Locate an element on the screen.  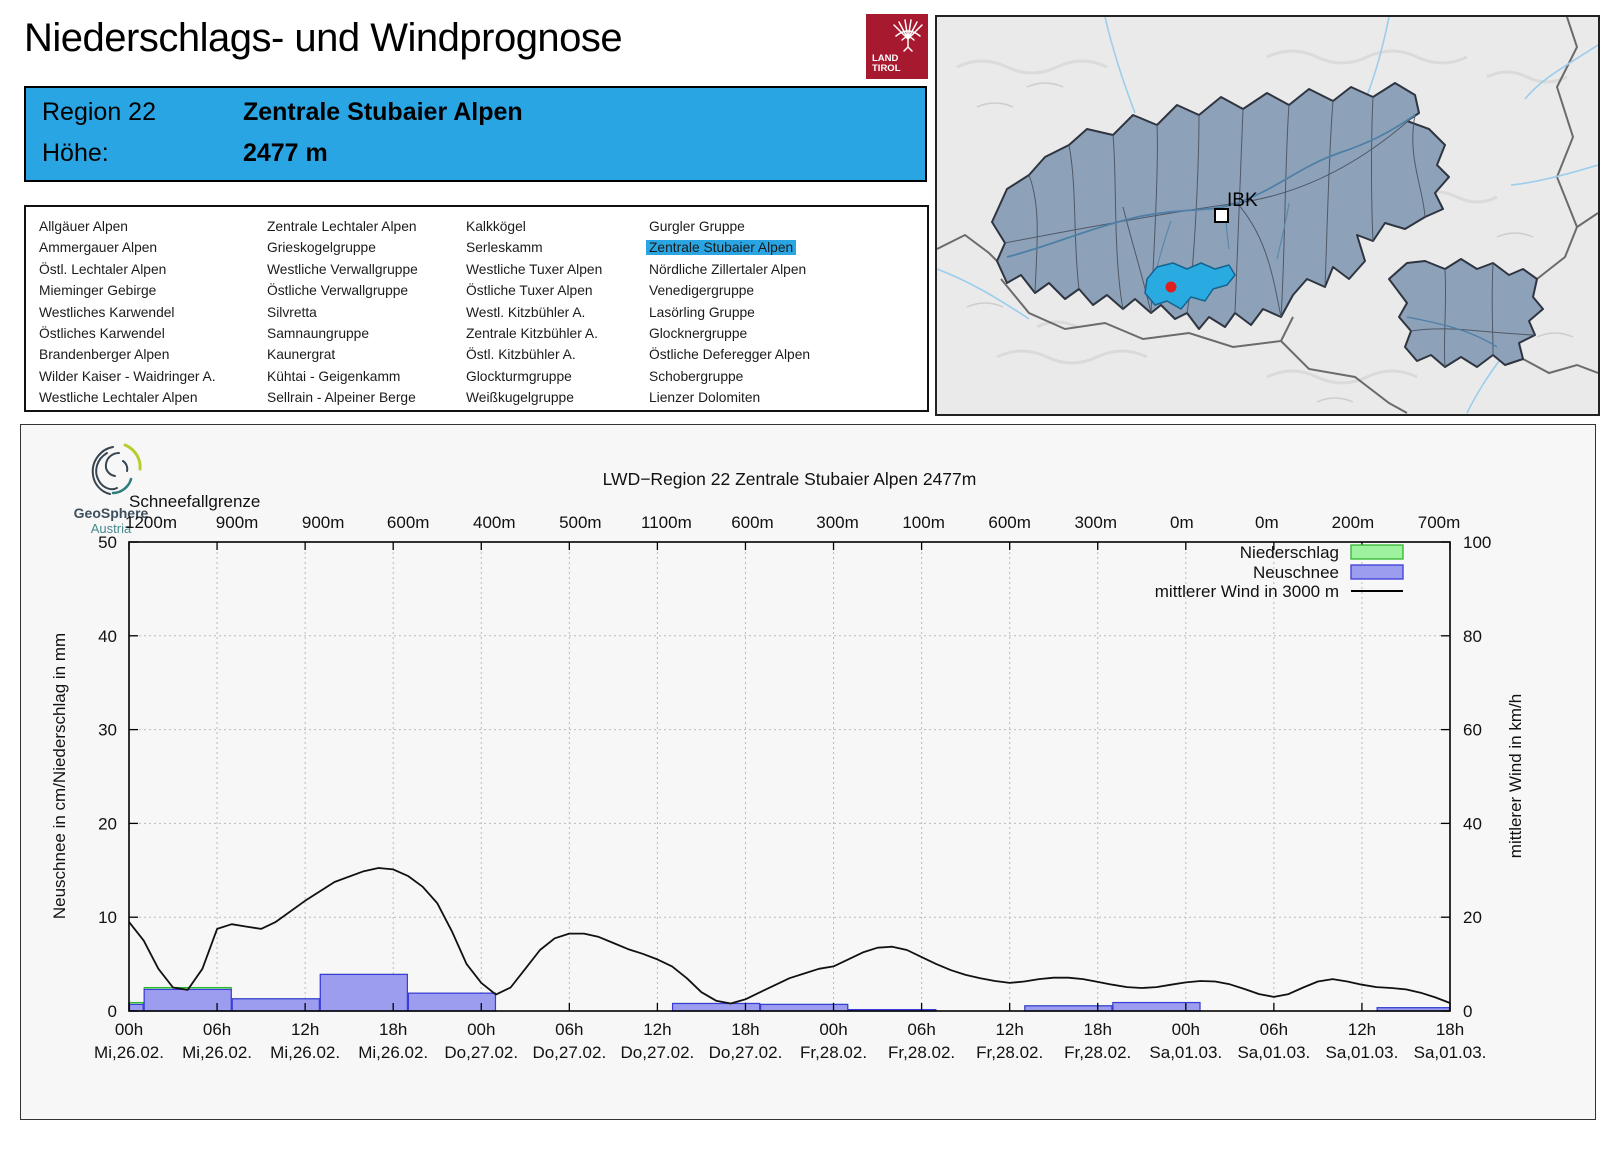
x-tick-date: Fr,28.02. is located at coordinates (1009, 1052).